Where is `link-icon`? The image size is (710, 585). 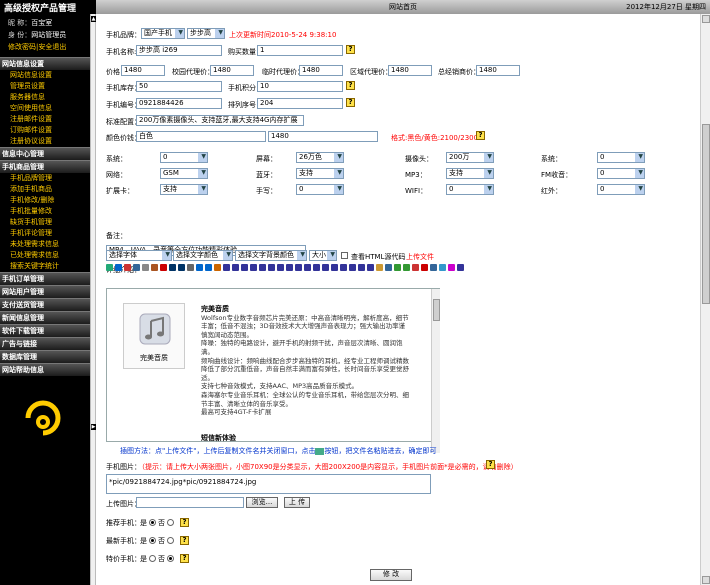
link-icon is located at coordinates (217, 267).